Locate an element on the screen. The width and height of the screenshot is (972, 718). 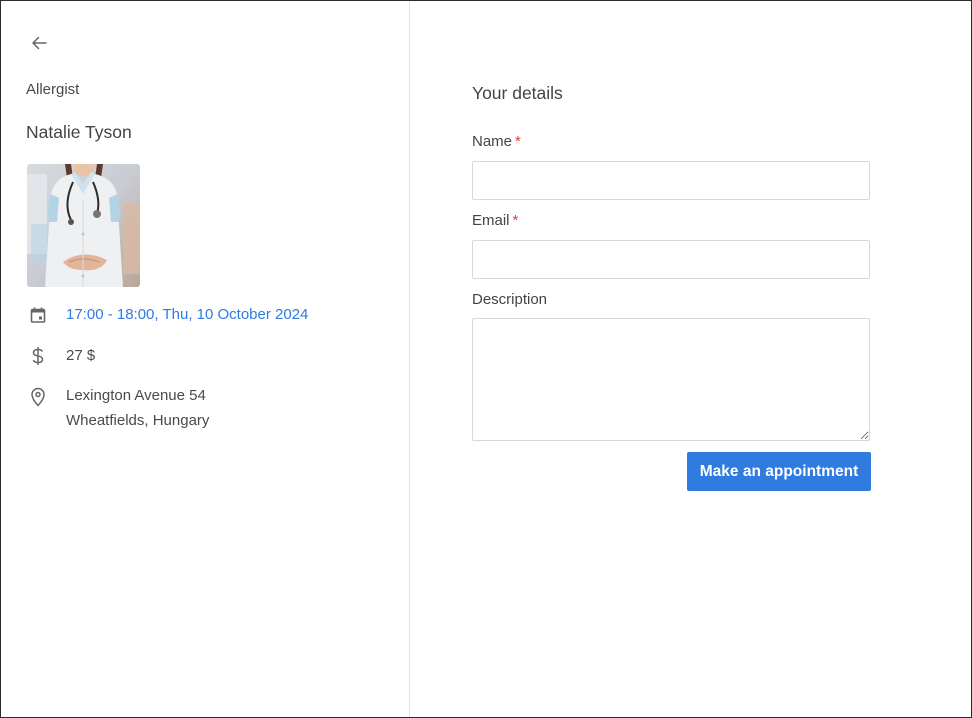
back-button is located at coordinates (39, 43).